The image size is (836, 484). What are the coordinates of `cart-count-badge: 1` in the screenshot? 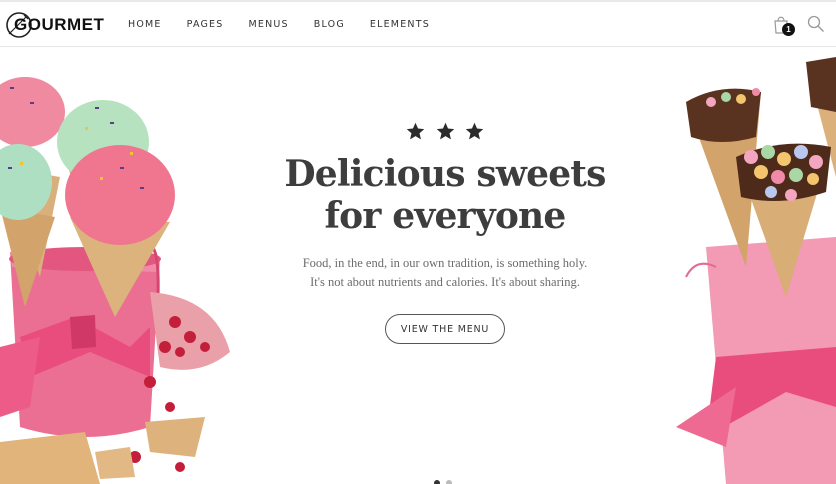 It's located at (788, 29).